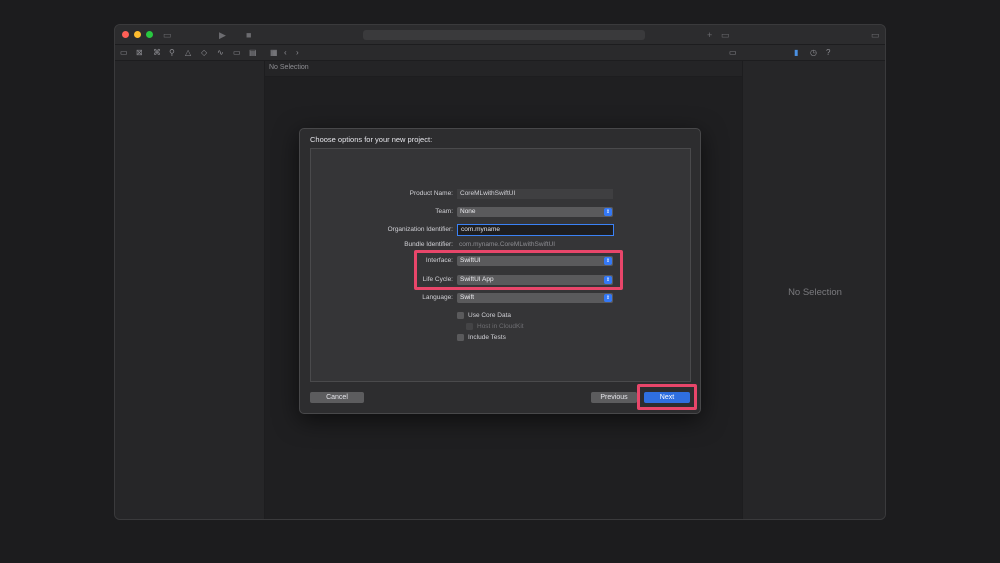  I want to click on cancel-button: Cancel, so click(337, 397).